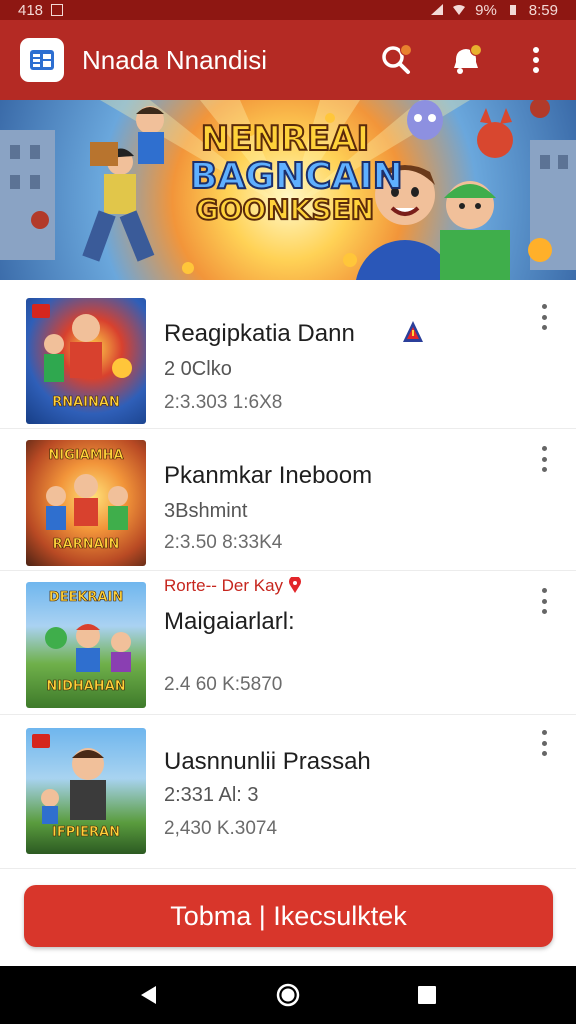 The width and height of the screenshot is (576, 1024). I want to click on item-subtitle: 2 0Clko, so click(198, 369).